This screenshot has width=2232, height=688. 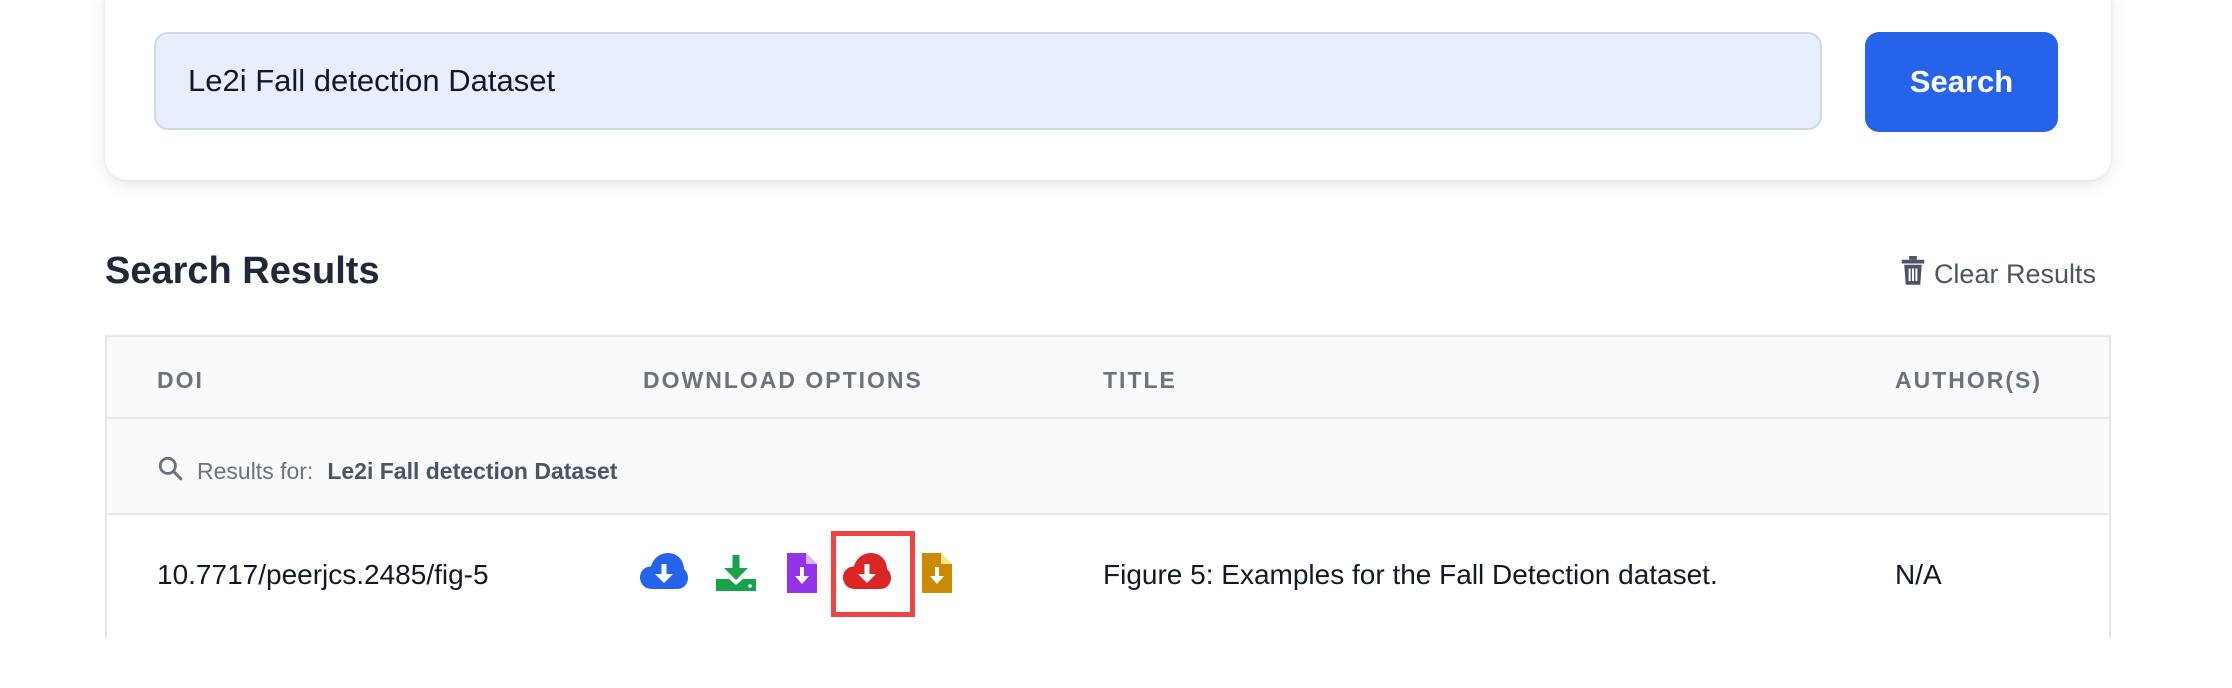 What do you see at coordinates (783, 380) in the screenshot?
I see `column-header-download-options: DOWNLOAD OPTIONS` at bounding box center [783, 380].